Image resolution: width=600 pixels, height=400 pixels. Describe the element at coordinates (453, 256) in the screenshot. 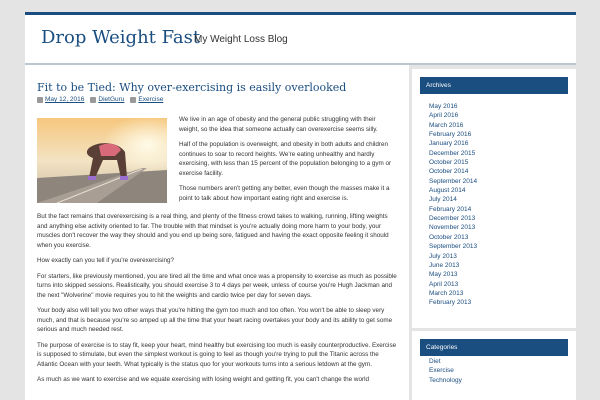

I see `archive-link: July 2013` at that location.